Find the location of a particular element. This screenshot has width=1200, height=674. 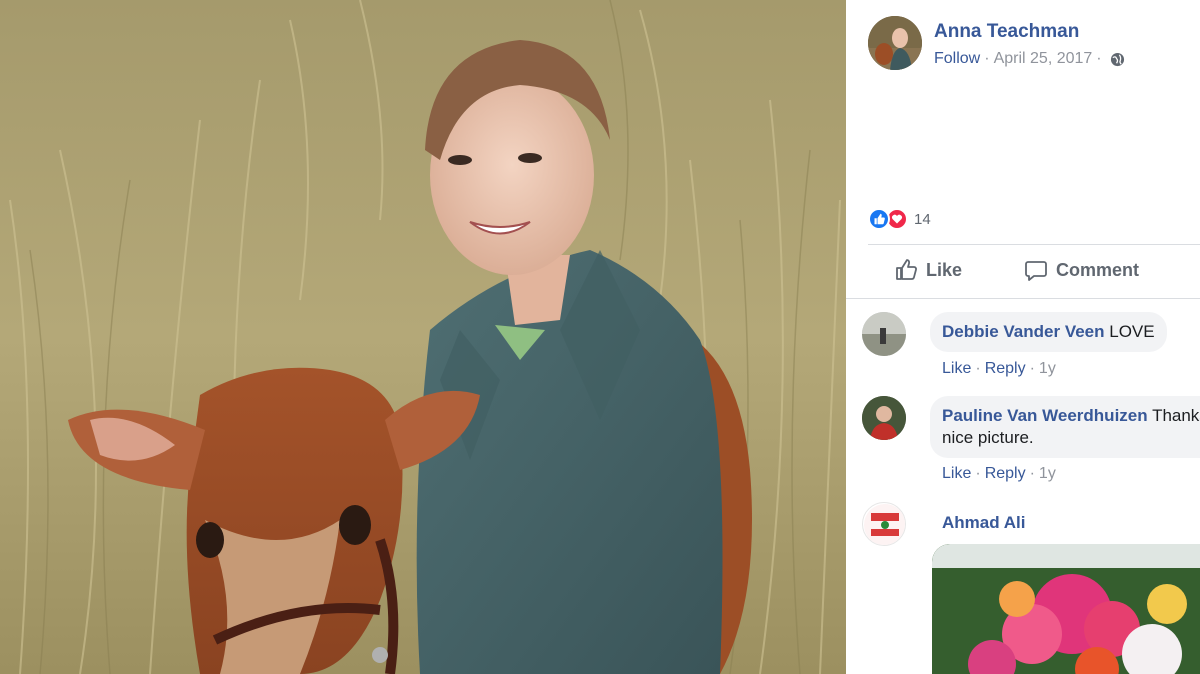

reactions-summary: 14 is located at coordinates (899, 219).